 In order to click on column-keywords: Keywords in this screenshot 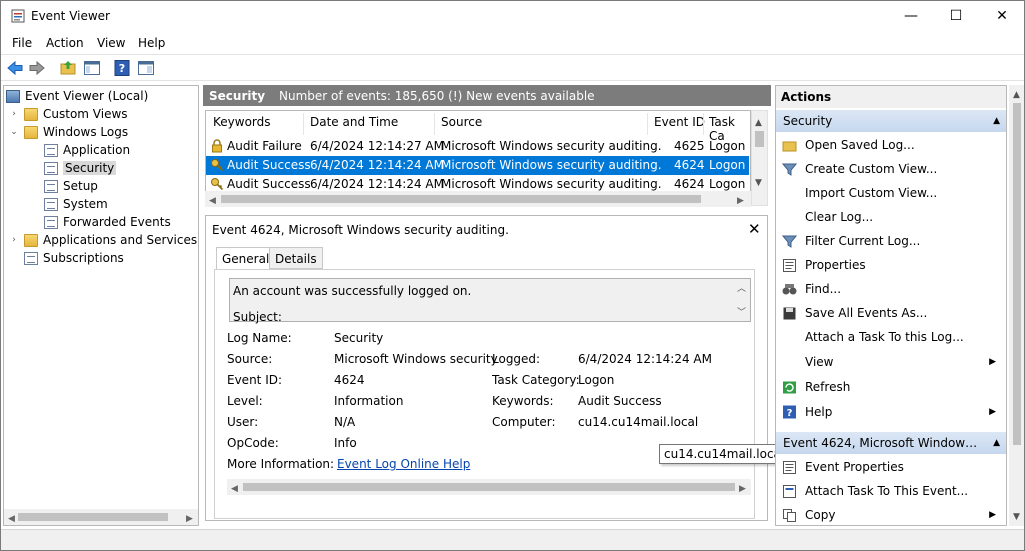, I will do `click(242, 125)`.